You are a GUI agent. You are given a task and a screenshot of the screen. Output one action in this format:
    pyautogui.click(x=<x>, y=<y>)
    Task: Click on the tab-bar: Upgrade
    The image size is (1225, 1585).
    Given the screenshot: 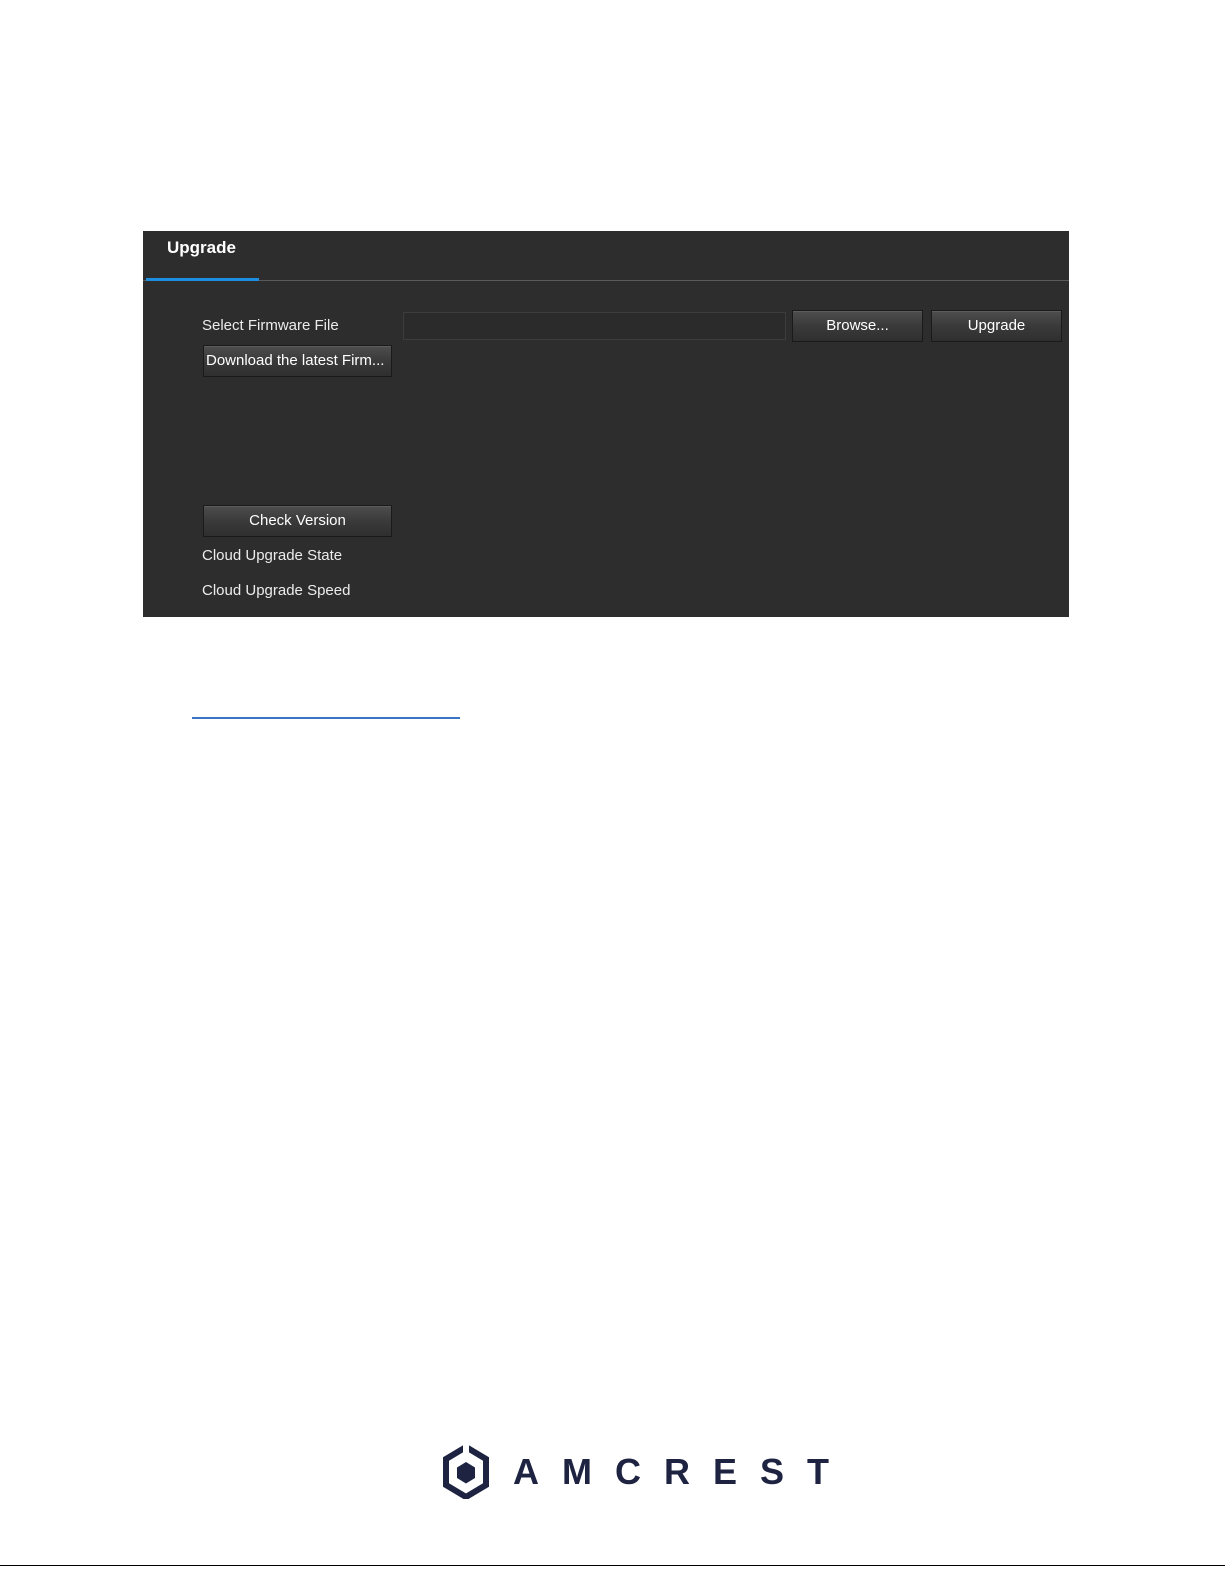 What is the action you would take?
    pyautogui.click(x=606, y=256)
    